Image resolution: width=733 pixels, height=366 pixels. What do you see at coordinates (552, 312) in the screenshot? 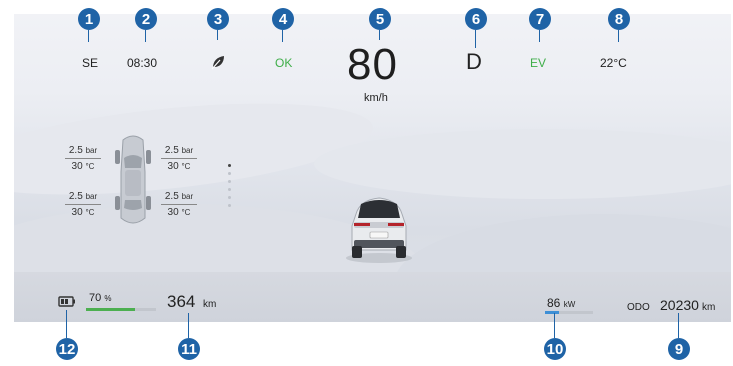
I see `power-level-fill` at bounding box center [552, 312].